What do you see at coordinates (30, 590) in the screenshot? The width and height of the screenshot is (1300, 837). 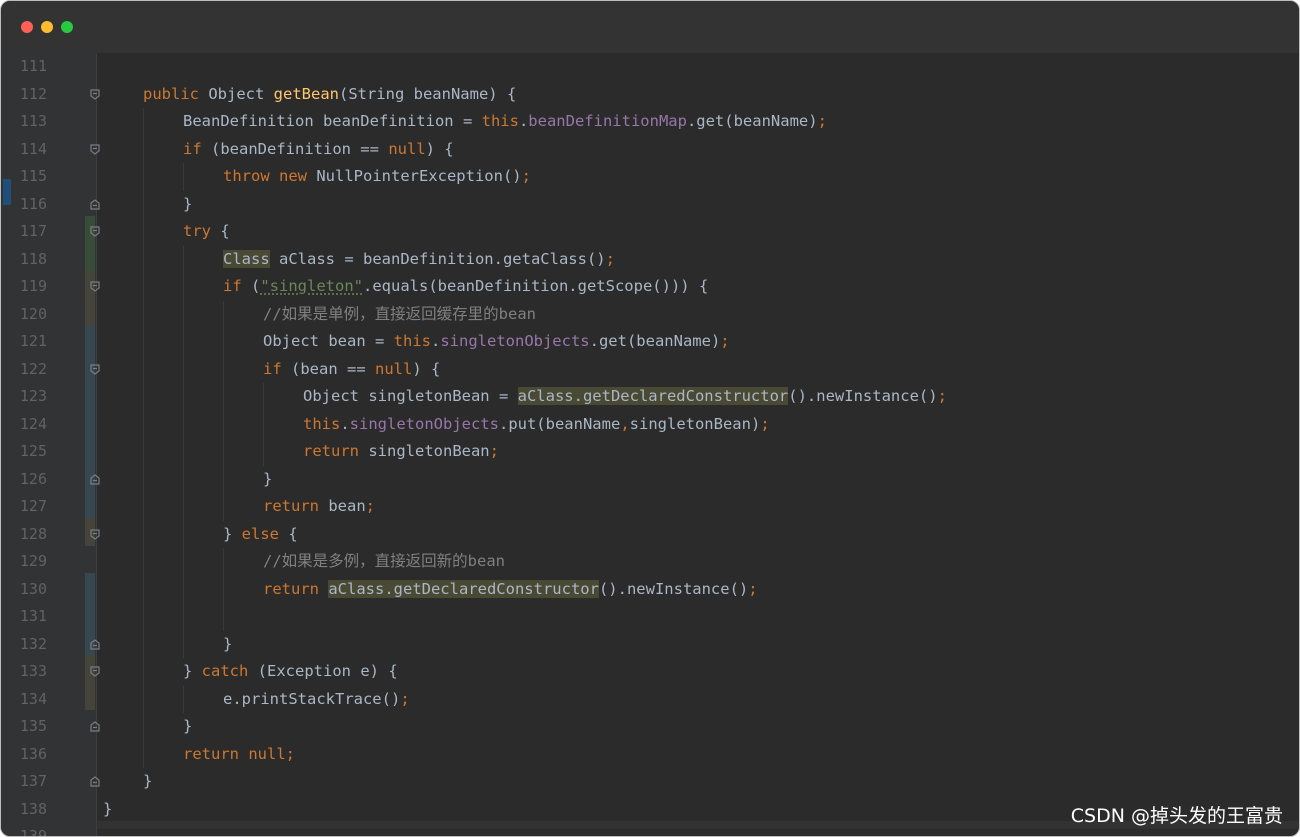 I see `line-number: 130` at bounding box center [30, 590].